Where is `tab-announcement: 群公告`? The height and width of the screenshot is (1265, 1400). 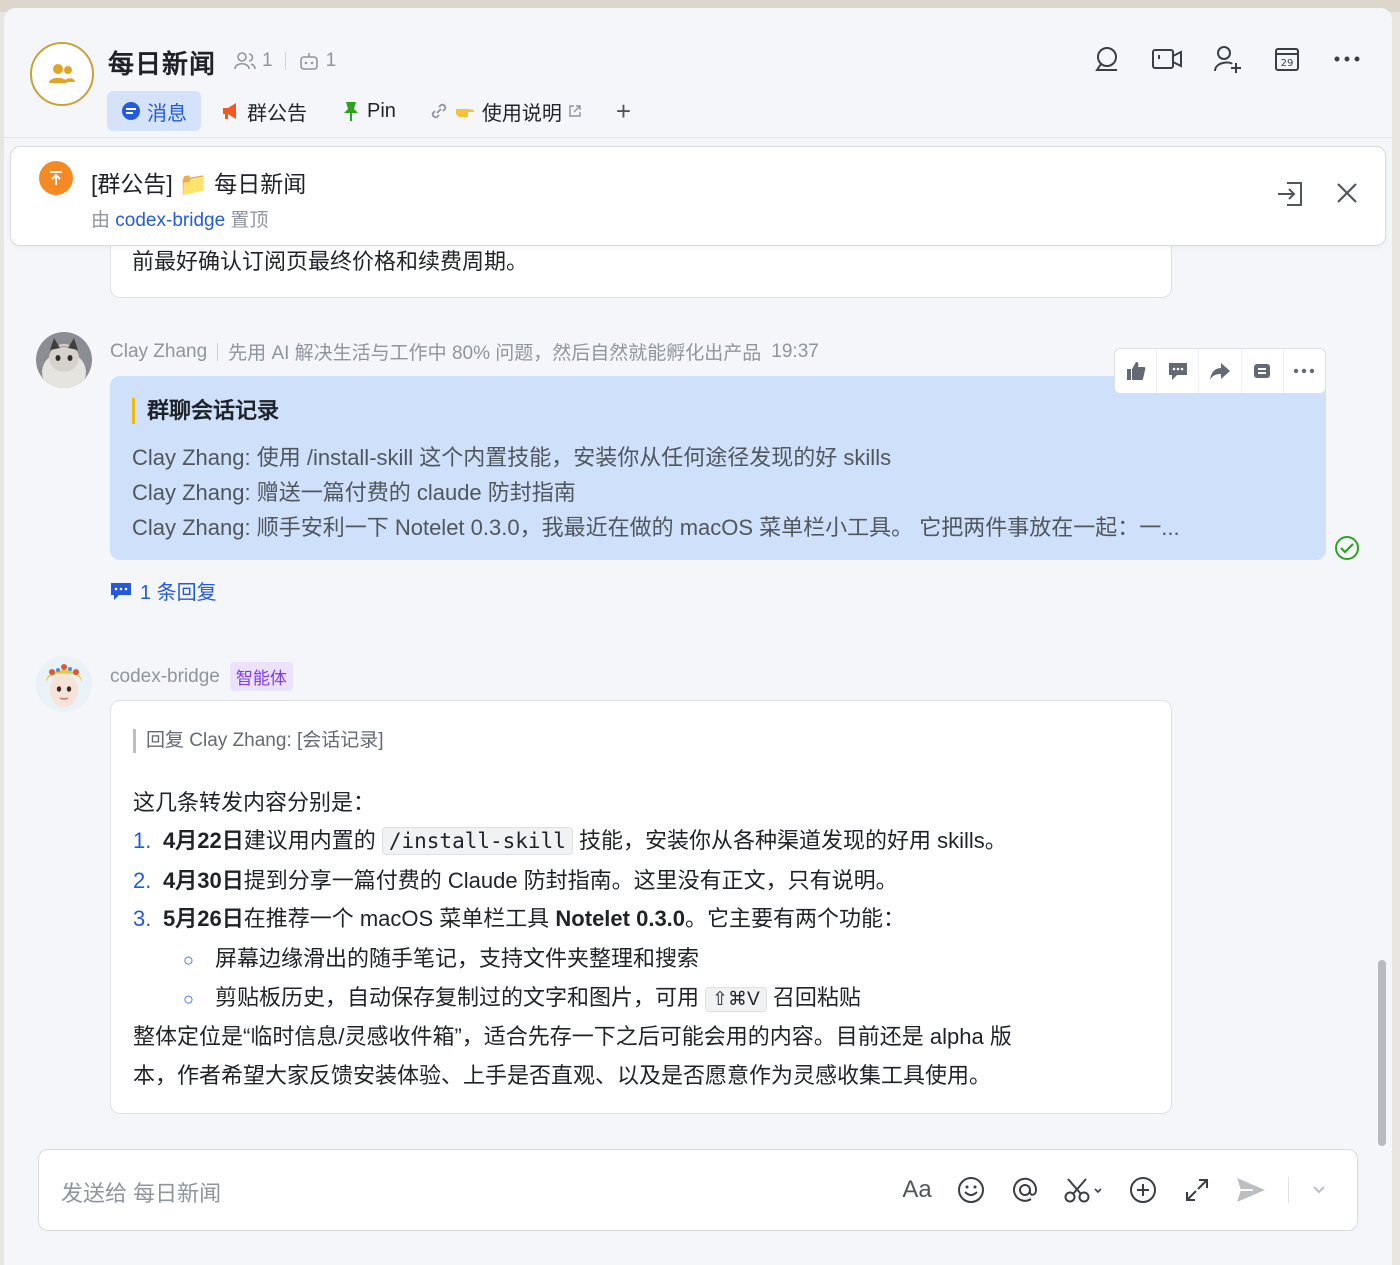 tab-announcement: 群公告 is located at coordinates (264, 111).